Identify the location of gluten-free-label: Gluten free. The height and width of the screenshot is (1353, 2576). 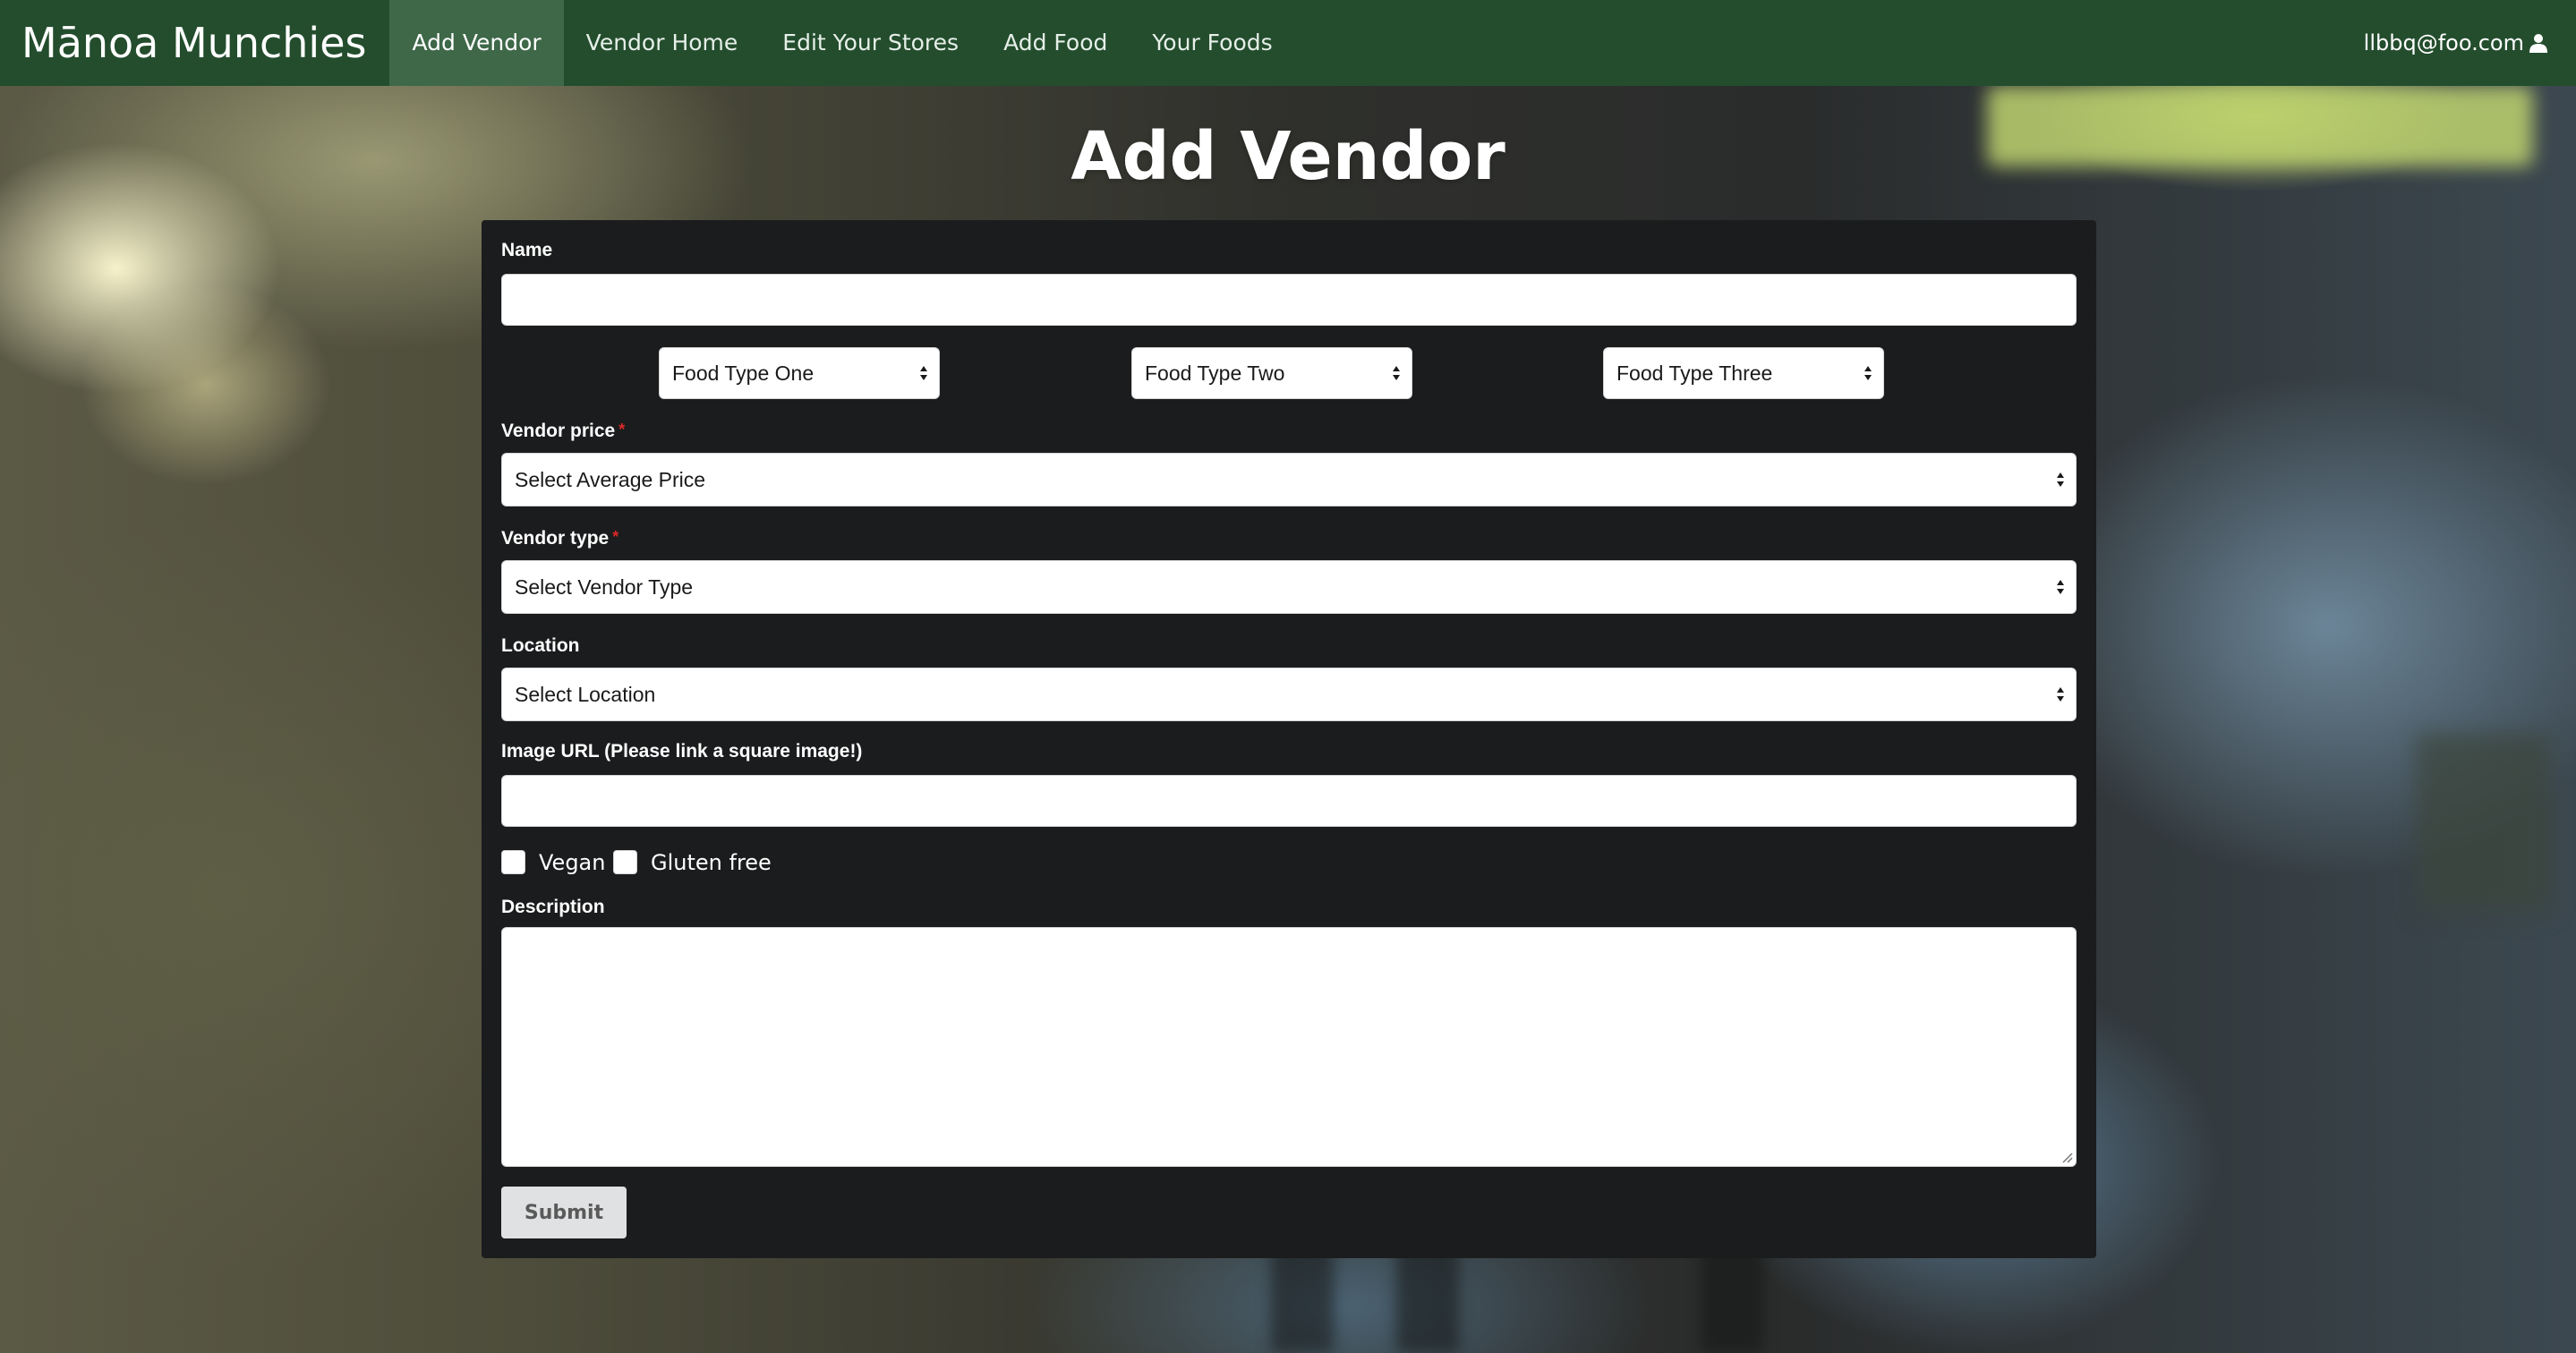
(711, 862).